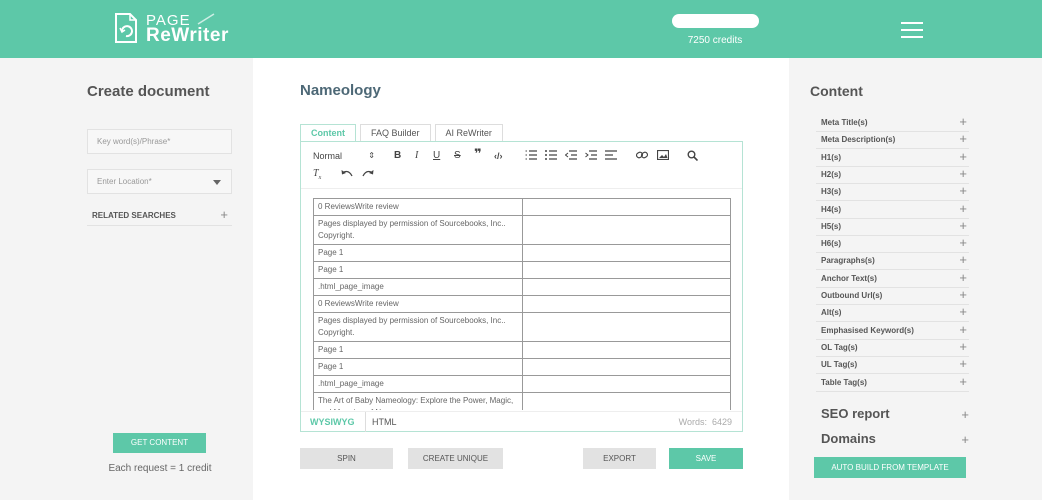  Describe the element at coordinates (839, 365) in the screenshot. I see `content-section-label: UL Tag(s)` at that location.